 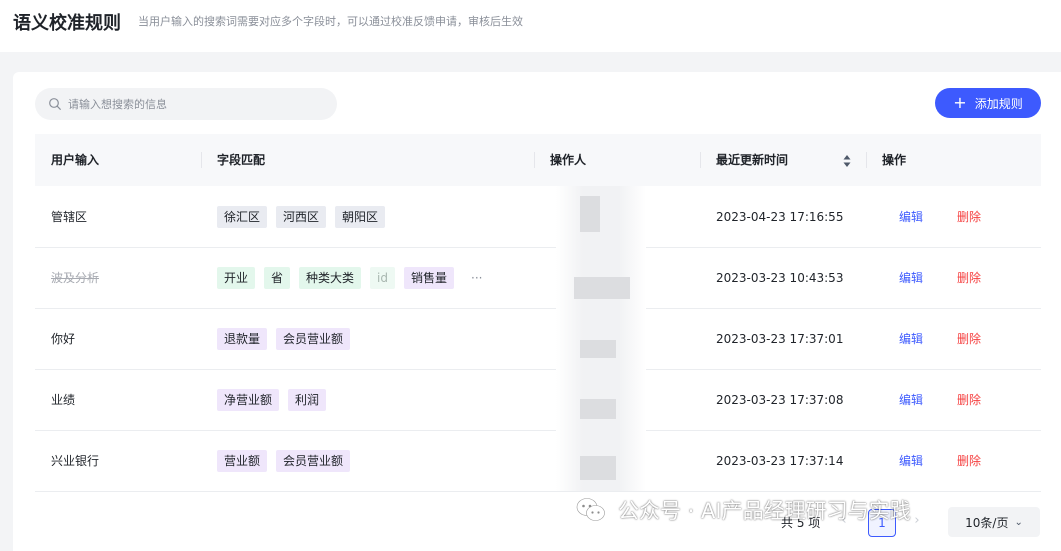 I want to click on field-tag: 销售量, so click(x=429, y=277).